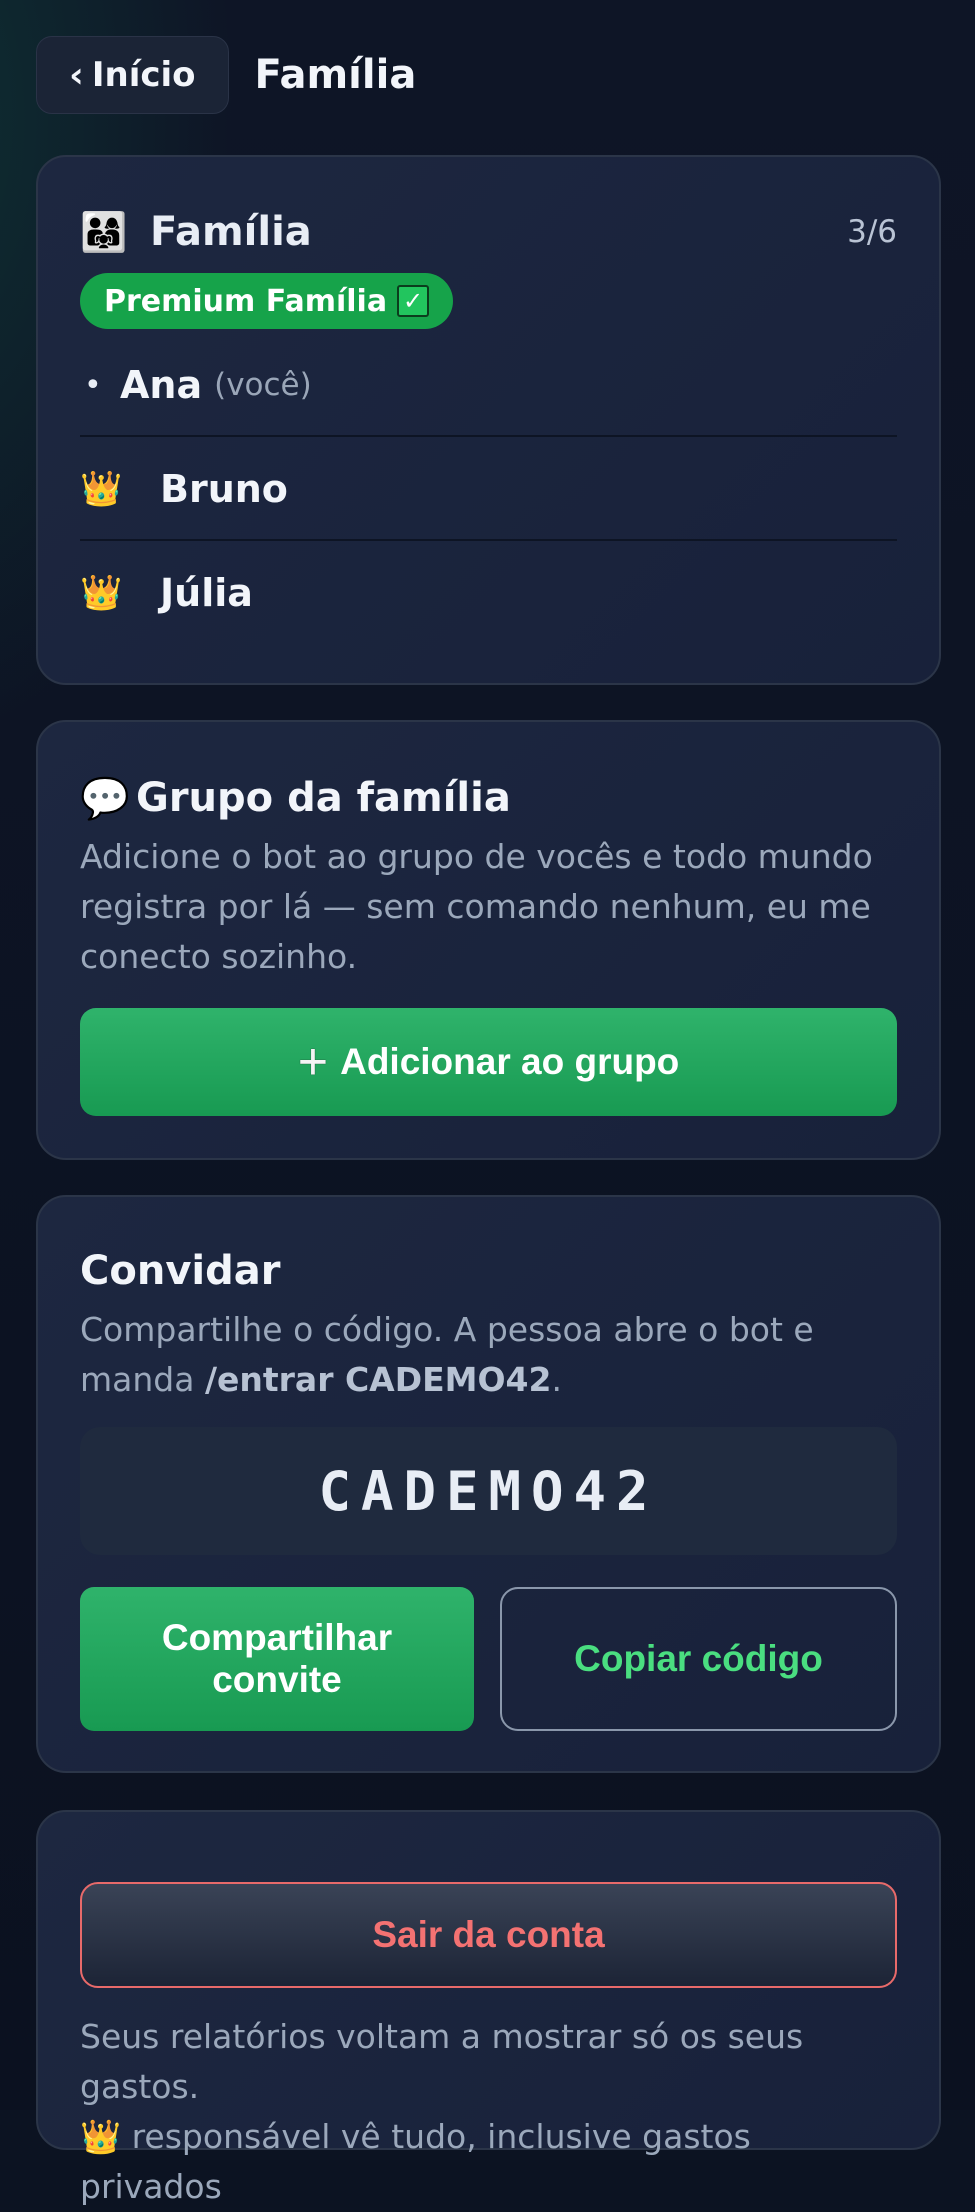 This screenshot has width=975, height=2212. Describe the element at coordinates (488, 232) in the screenshot. I see `family-card-header: 👨‍👩‍👧 Família 3/6` at that location.